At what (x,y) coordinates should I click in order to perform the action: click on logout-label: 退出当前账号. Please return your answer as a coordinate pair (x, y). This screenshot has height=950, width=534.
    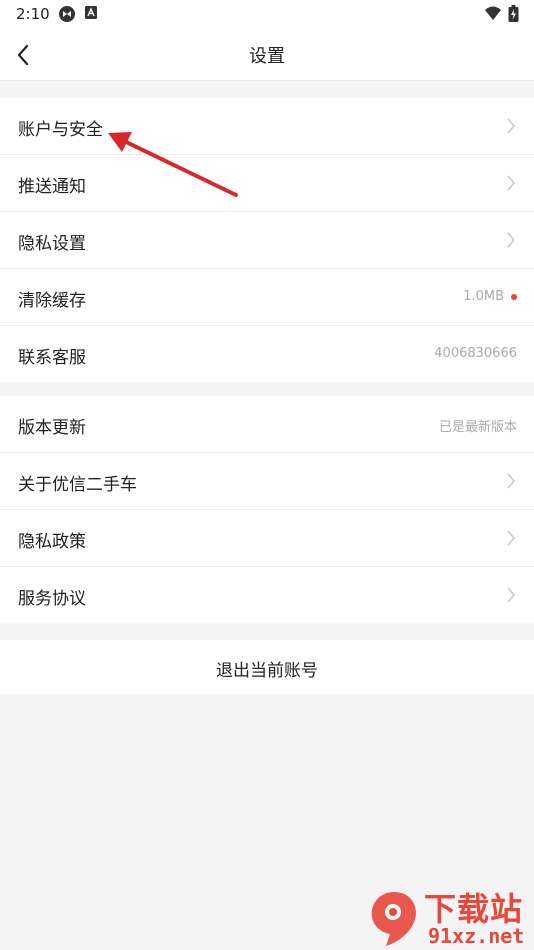
    Looking at the image, I should click on (267, 671).